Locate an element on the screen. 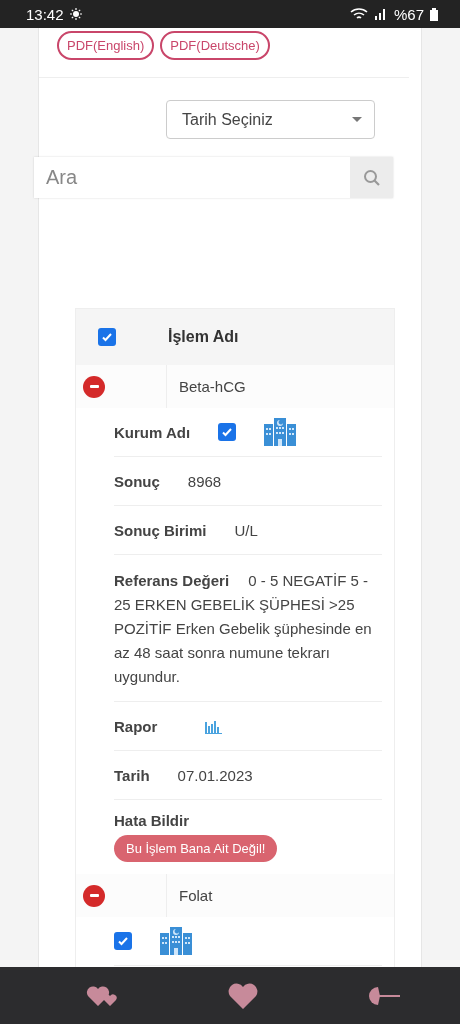 This screenshot has height=1024, width=460. status-time: 13:42 is located at coordinates (45, 14).